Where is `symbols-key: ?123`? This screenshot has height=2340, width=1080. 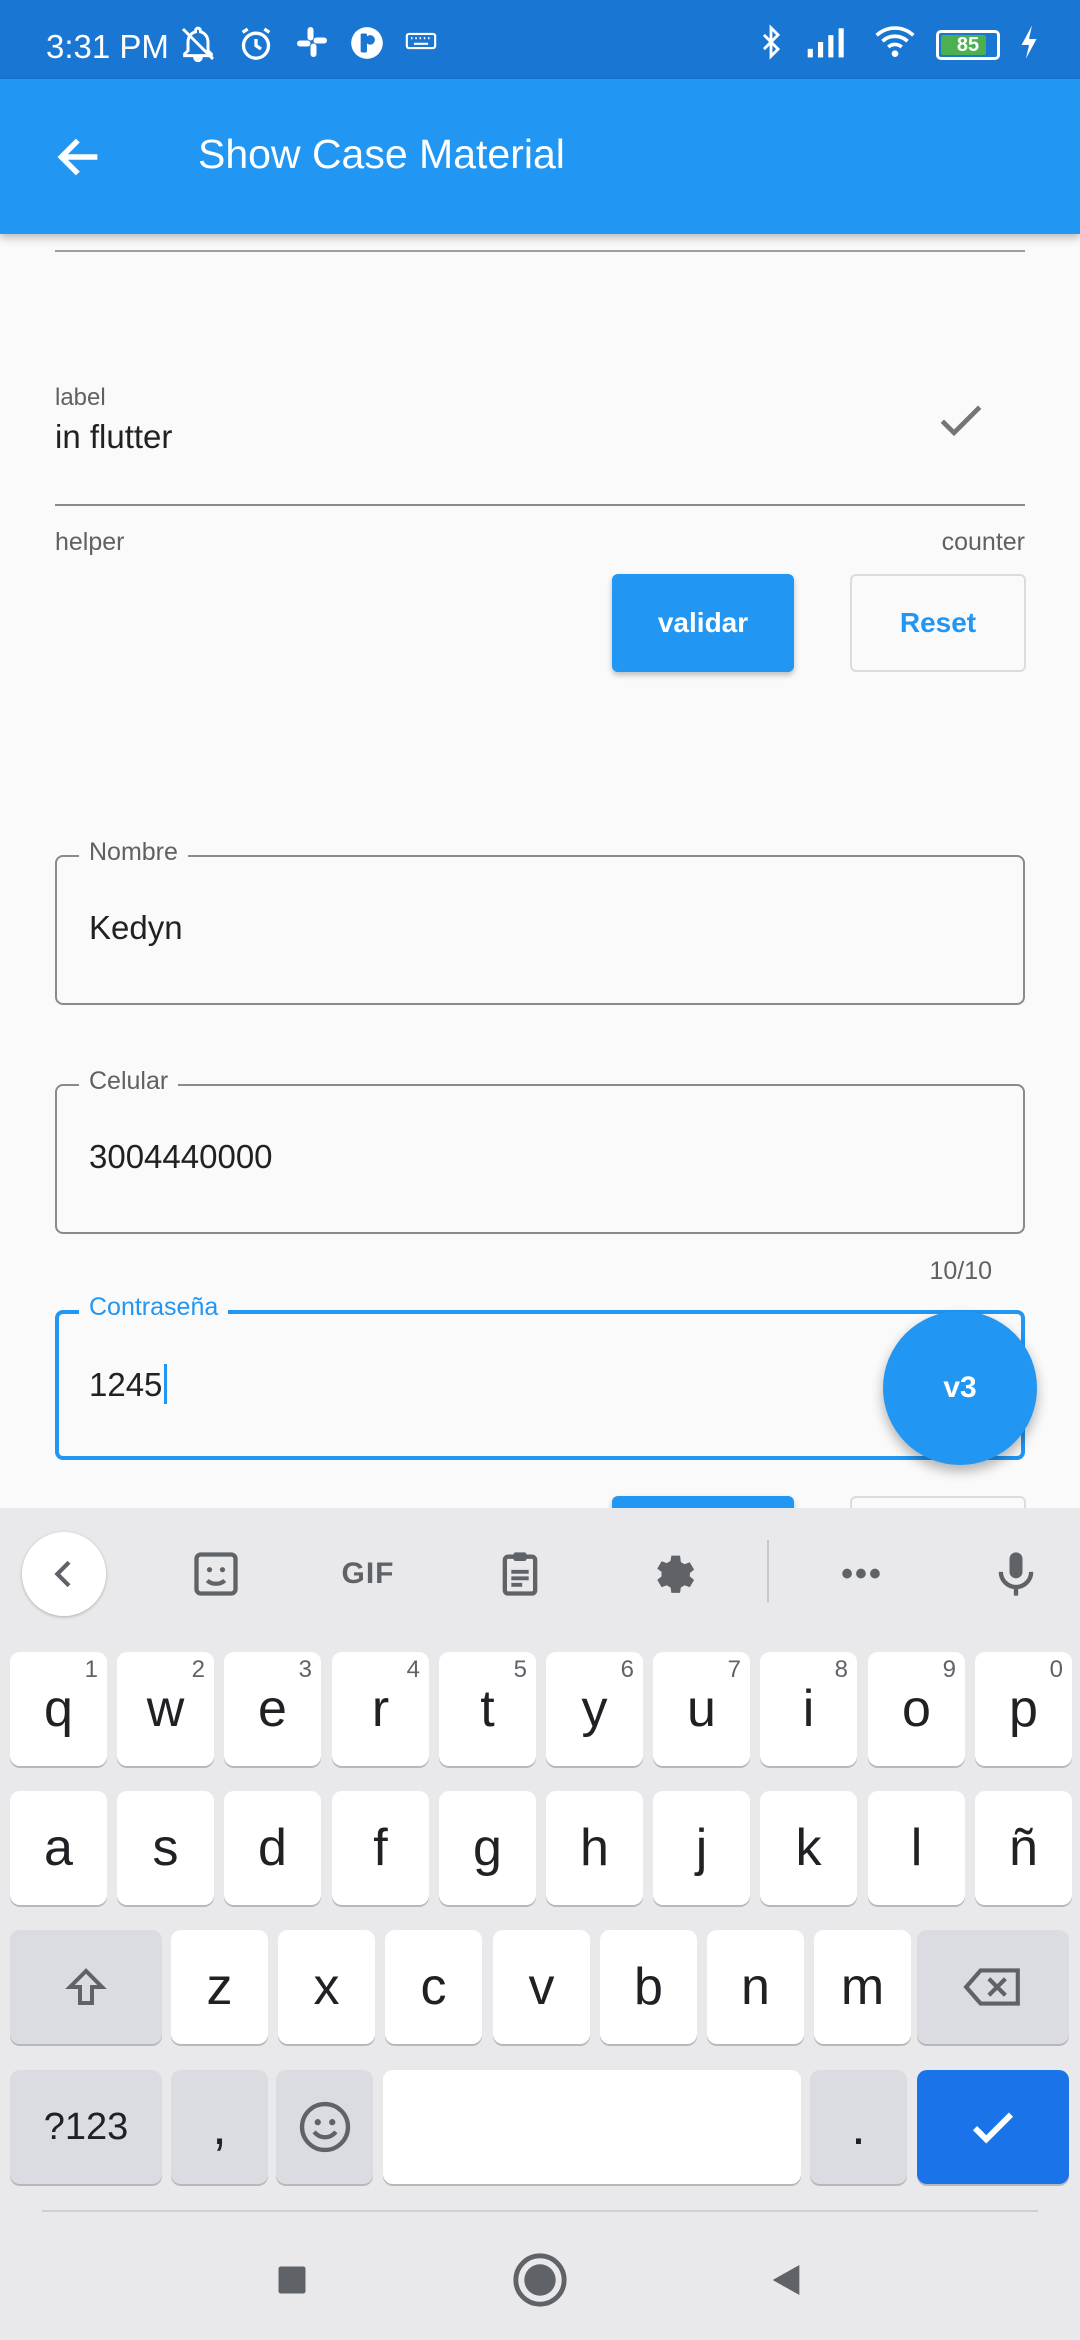
symbols-key: ?123 is located at coordinates (86, 2127).